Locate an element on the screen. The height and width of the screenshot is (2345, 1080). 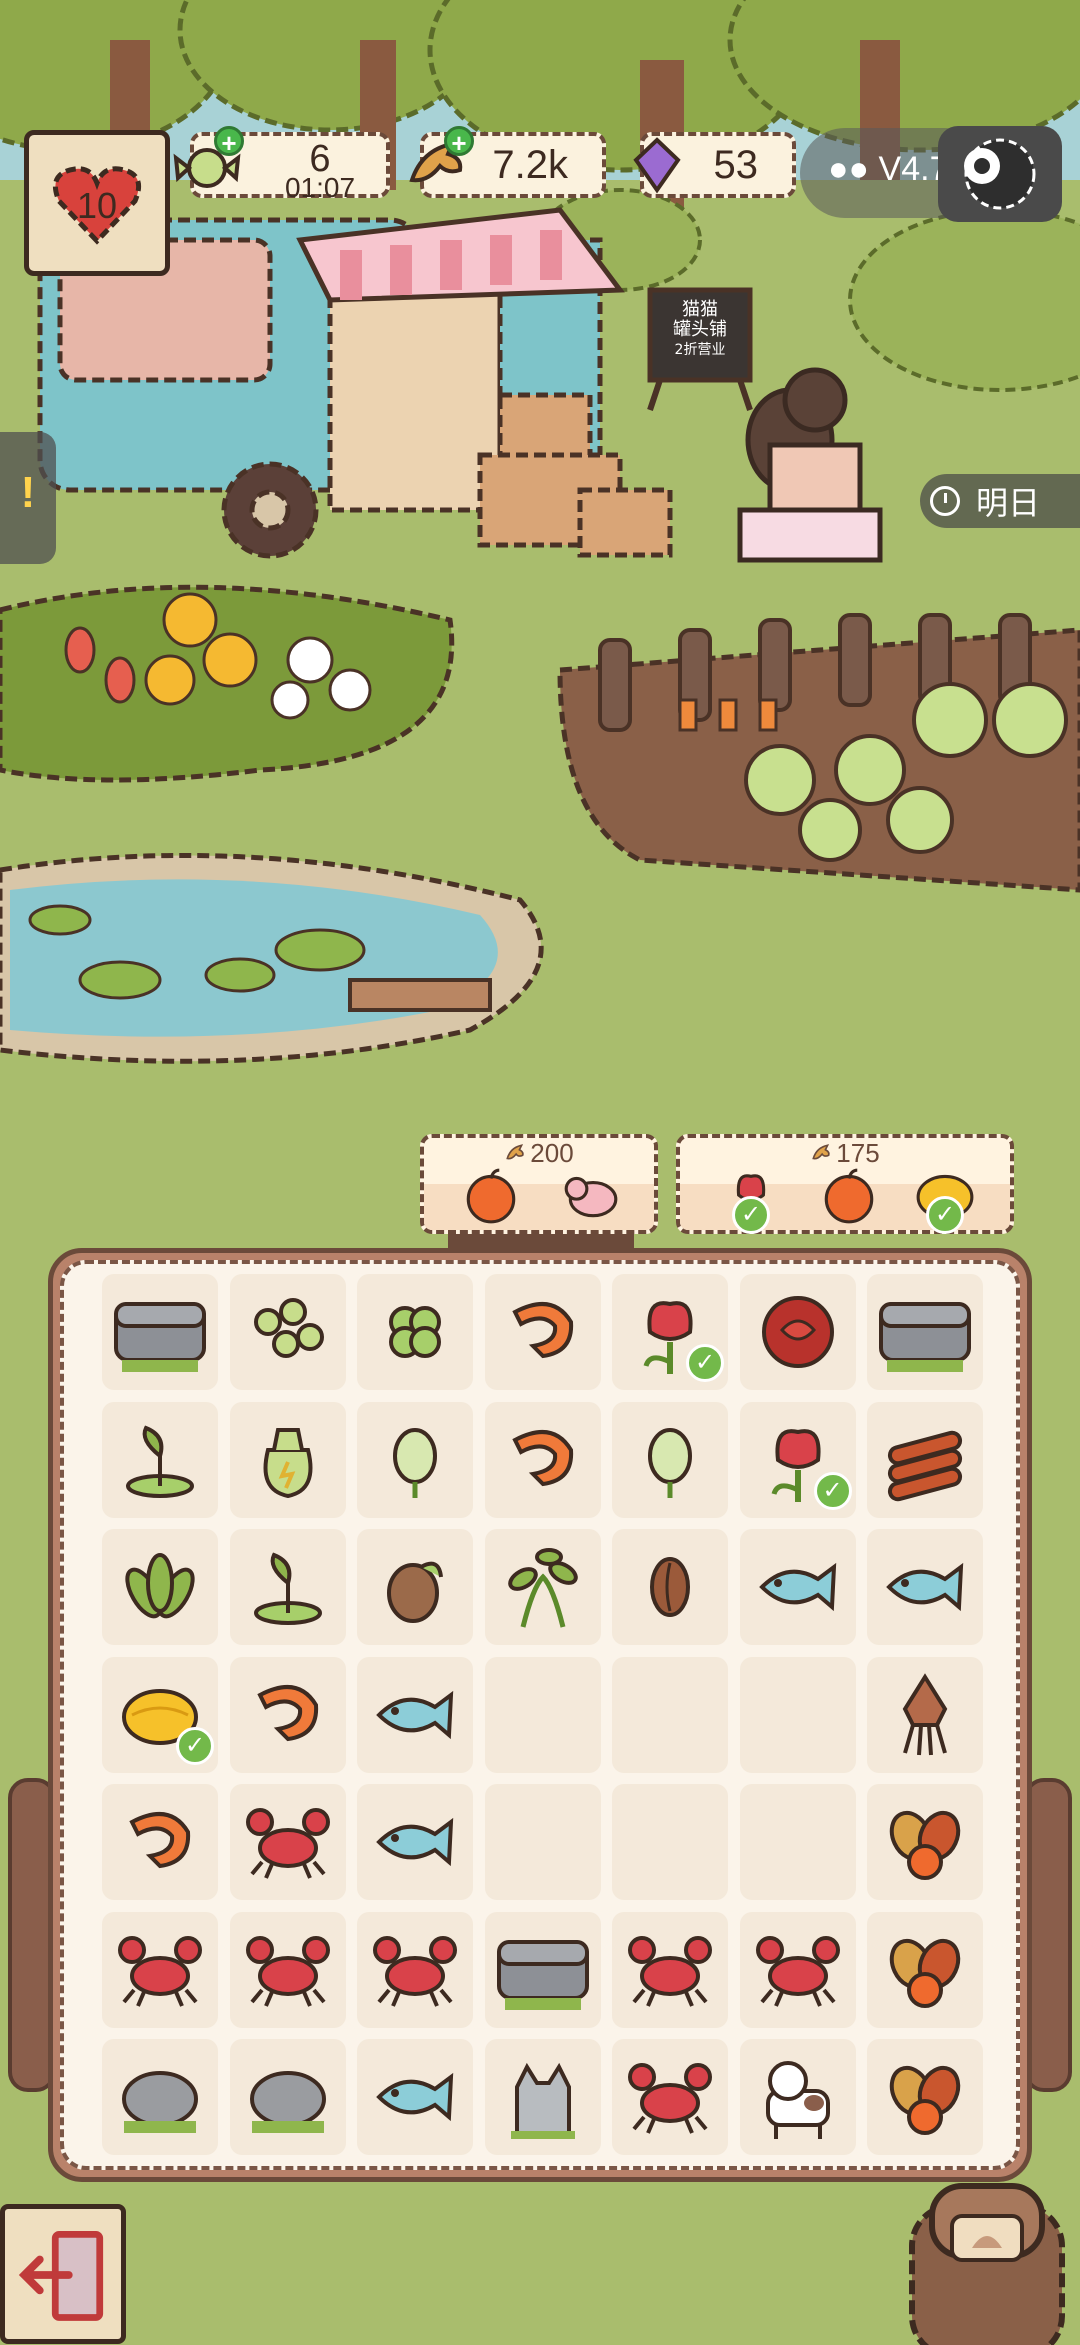
cow-icon is located at coordinates (797, 2100).